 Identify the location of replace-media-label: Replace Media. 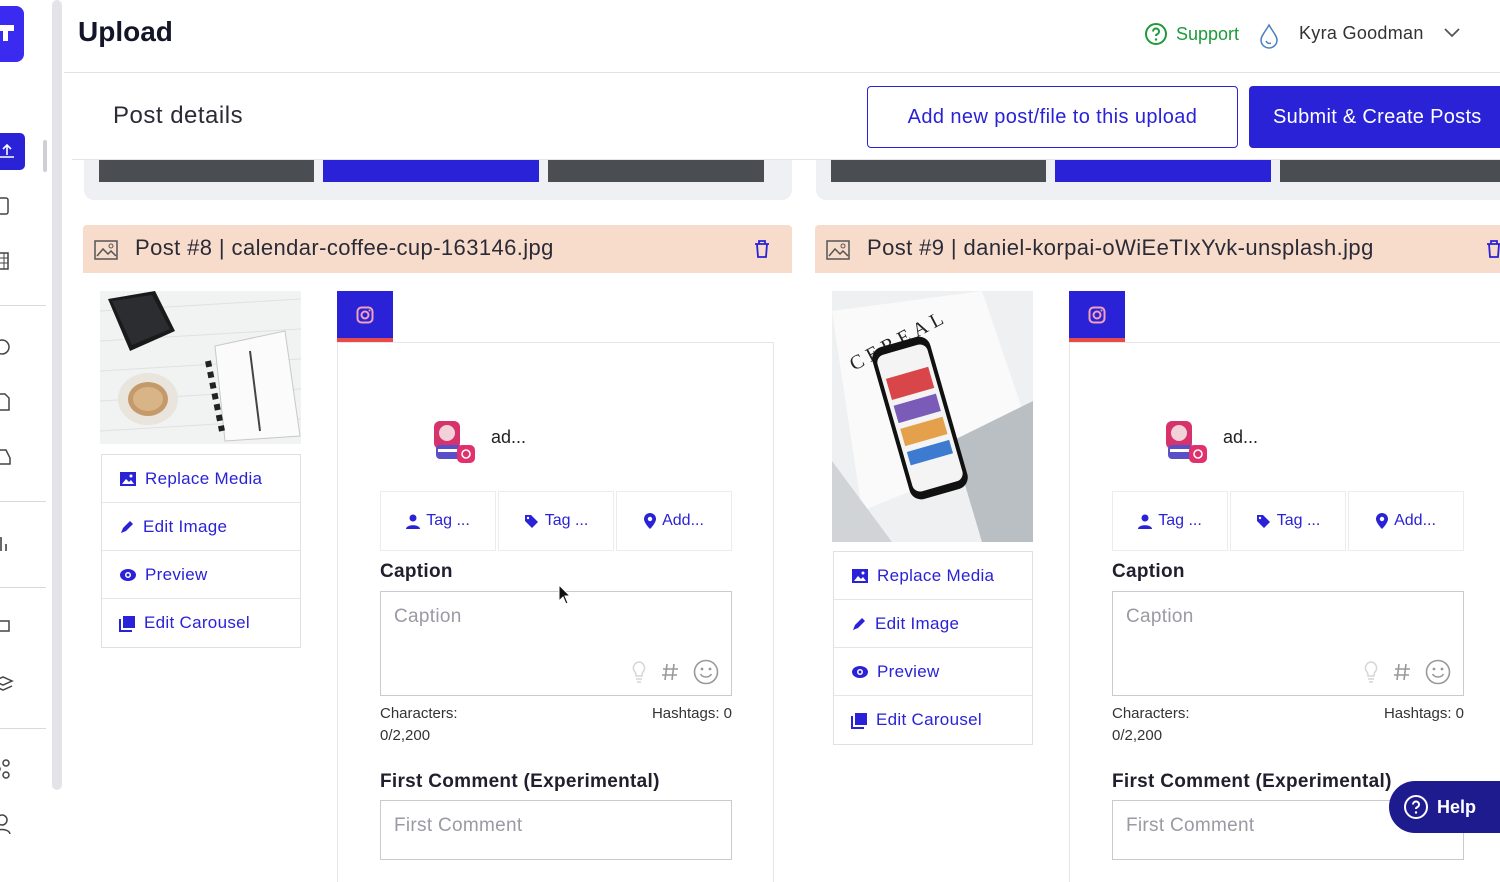
(936, 575).